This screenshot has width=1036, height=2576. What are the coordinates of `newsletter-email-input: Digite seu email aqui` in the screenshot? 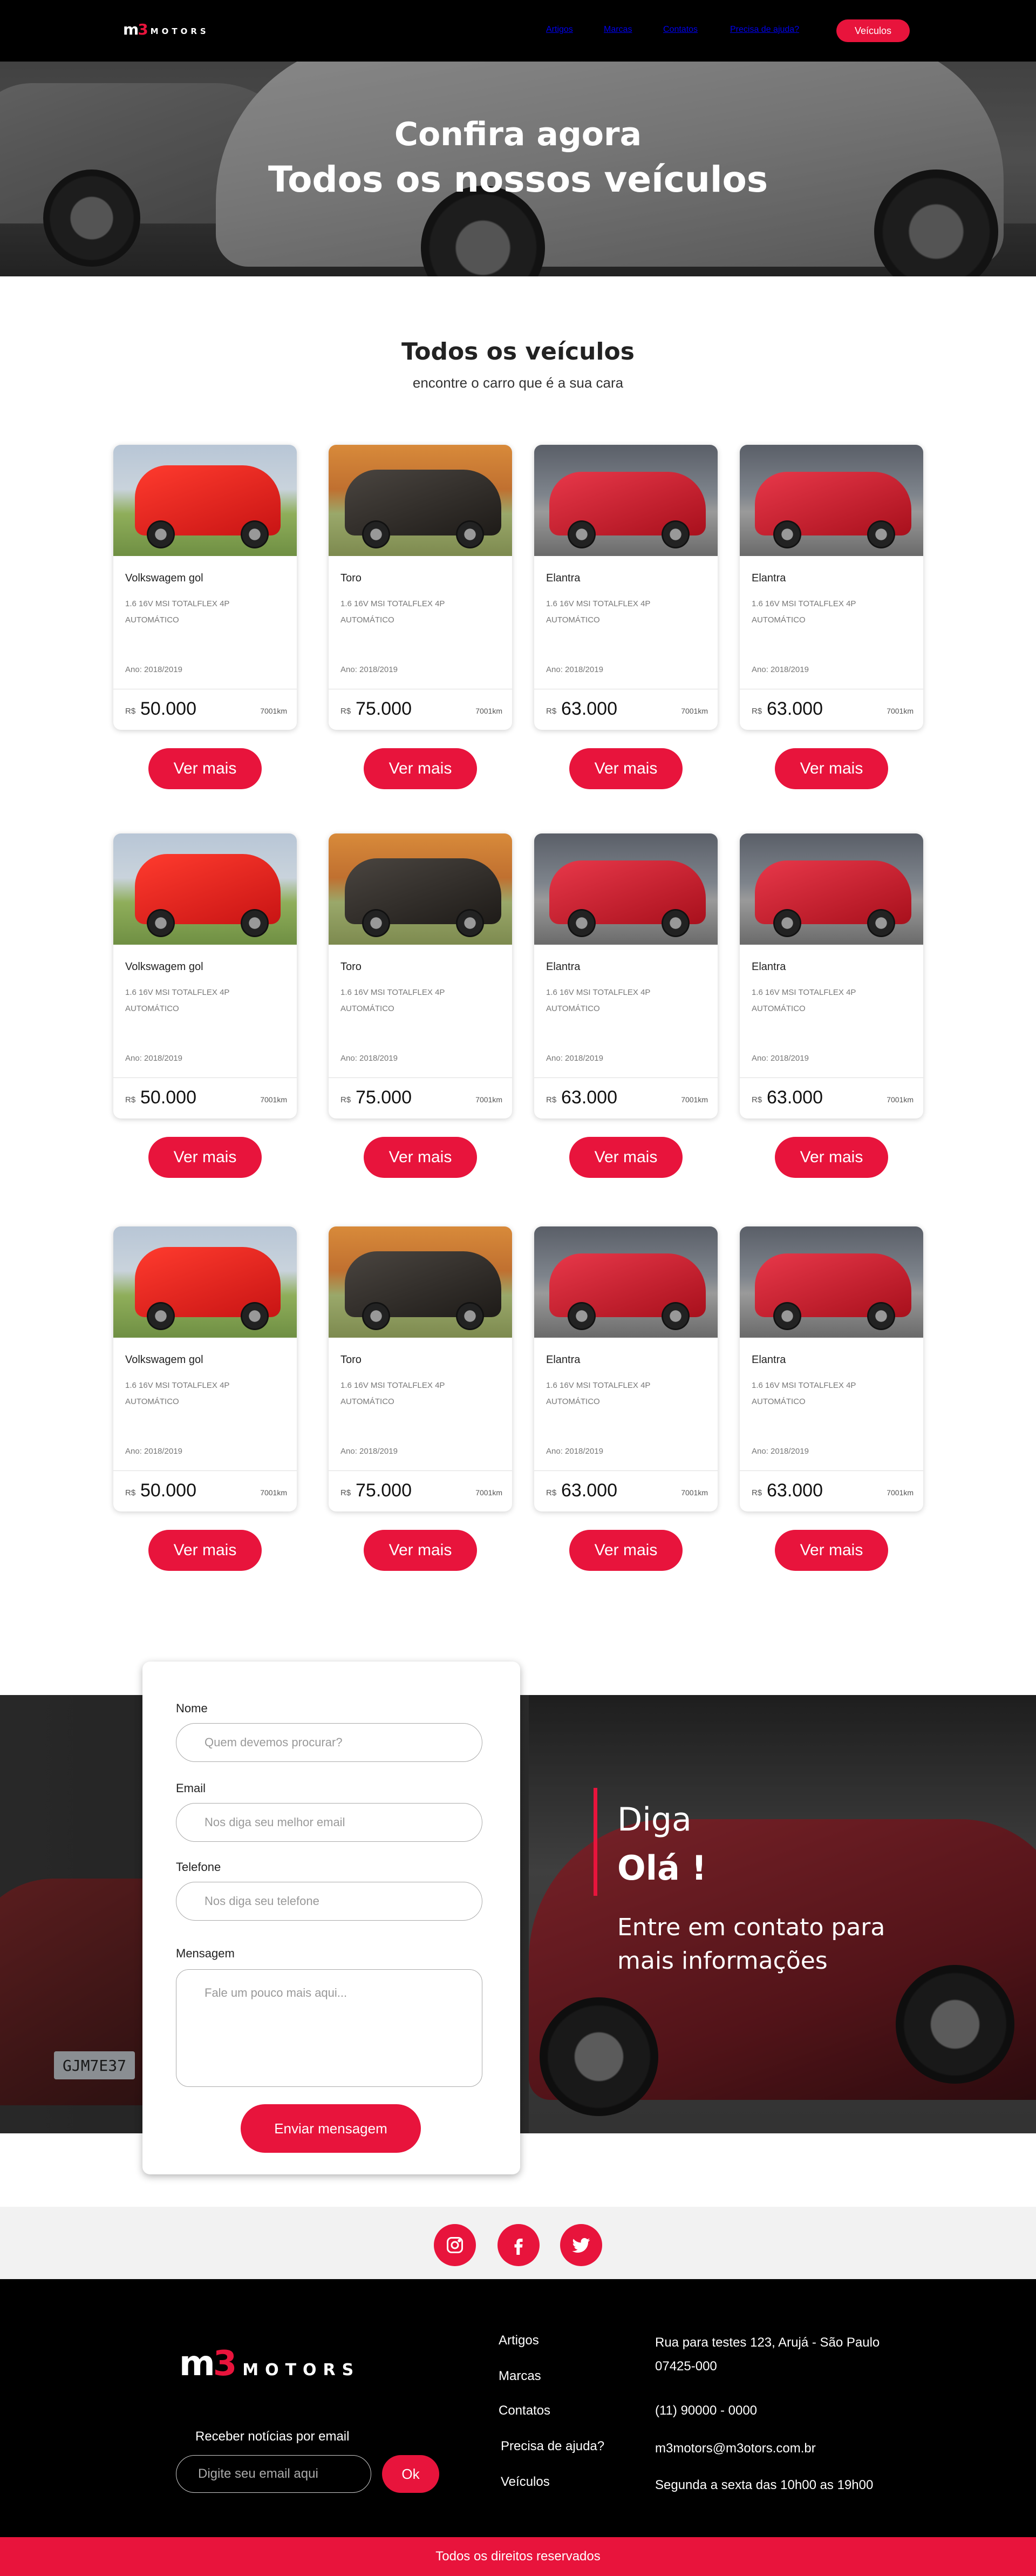 It's located at (273, 2474).